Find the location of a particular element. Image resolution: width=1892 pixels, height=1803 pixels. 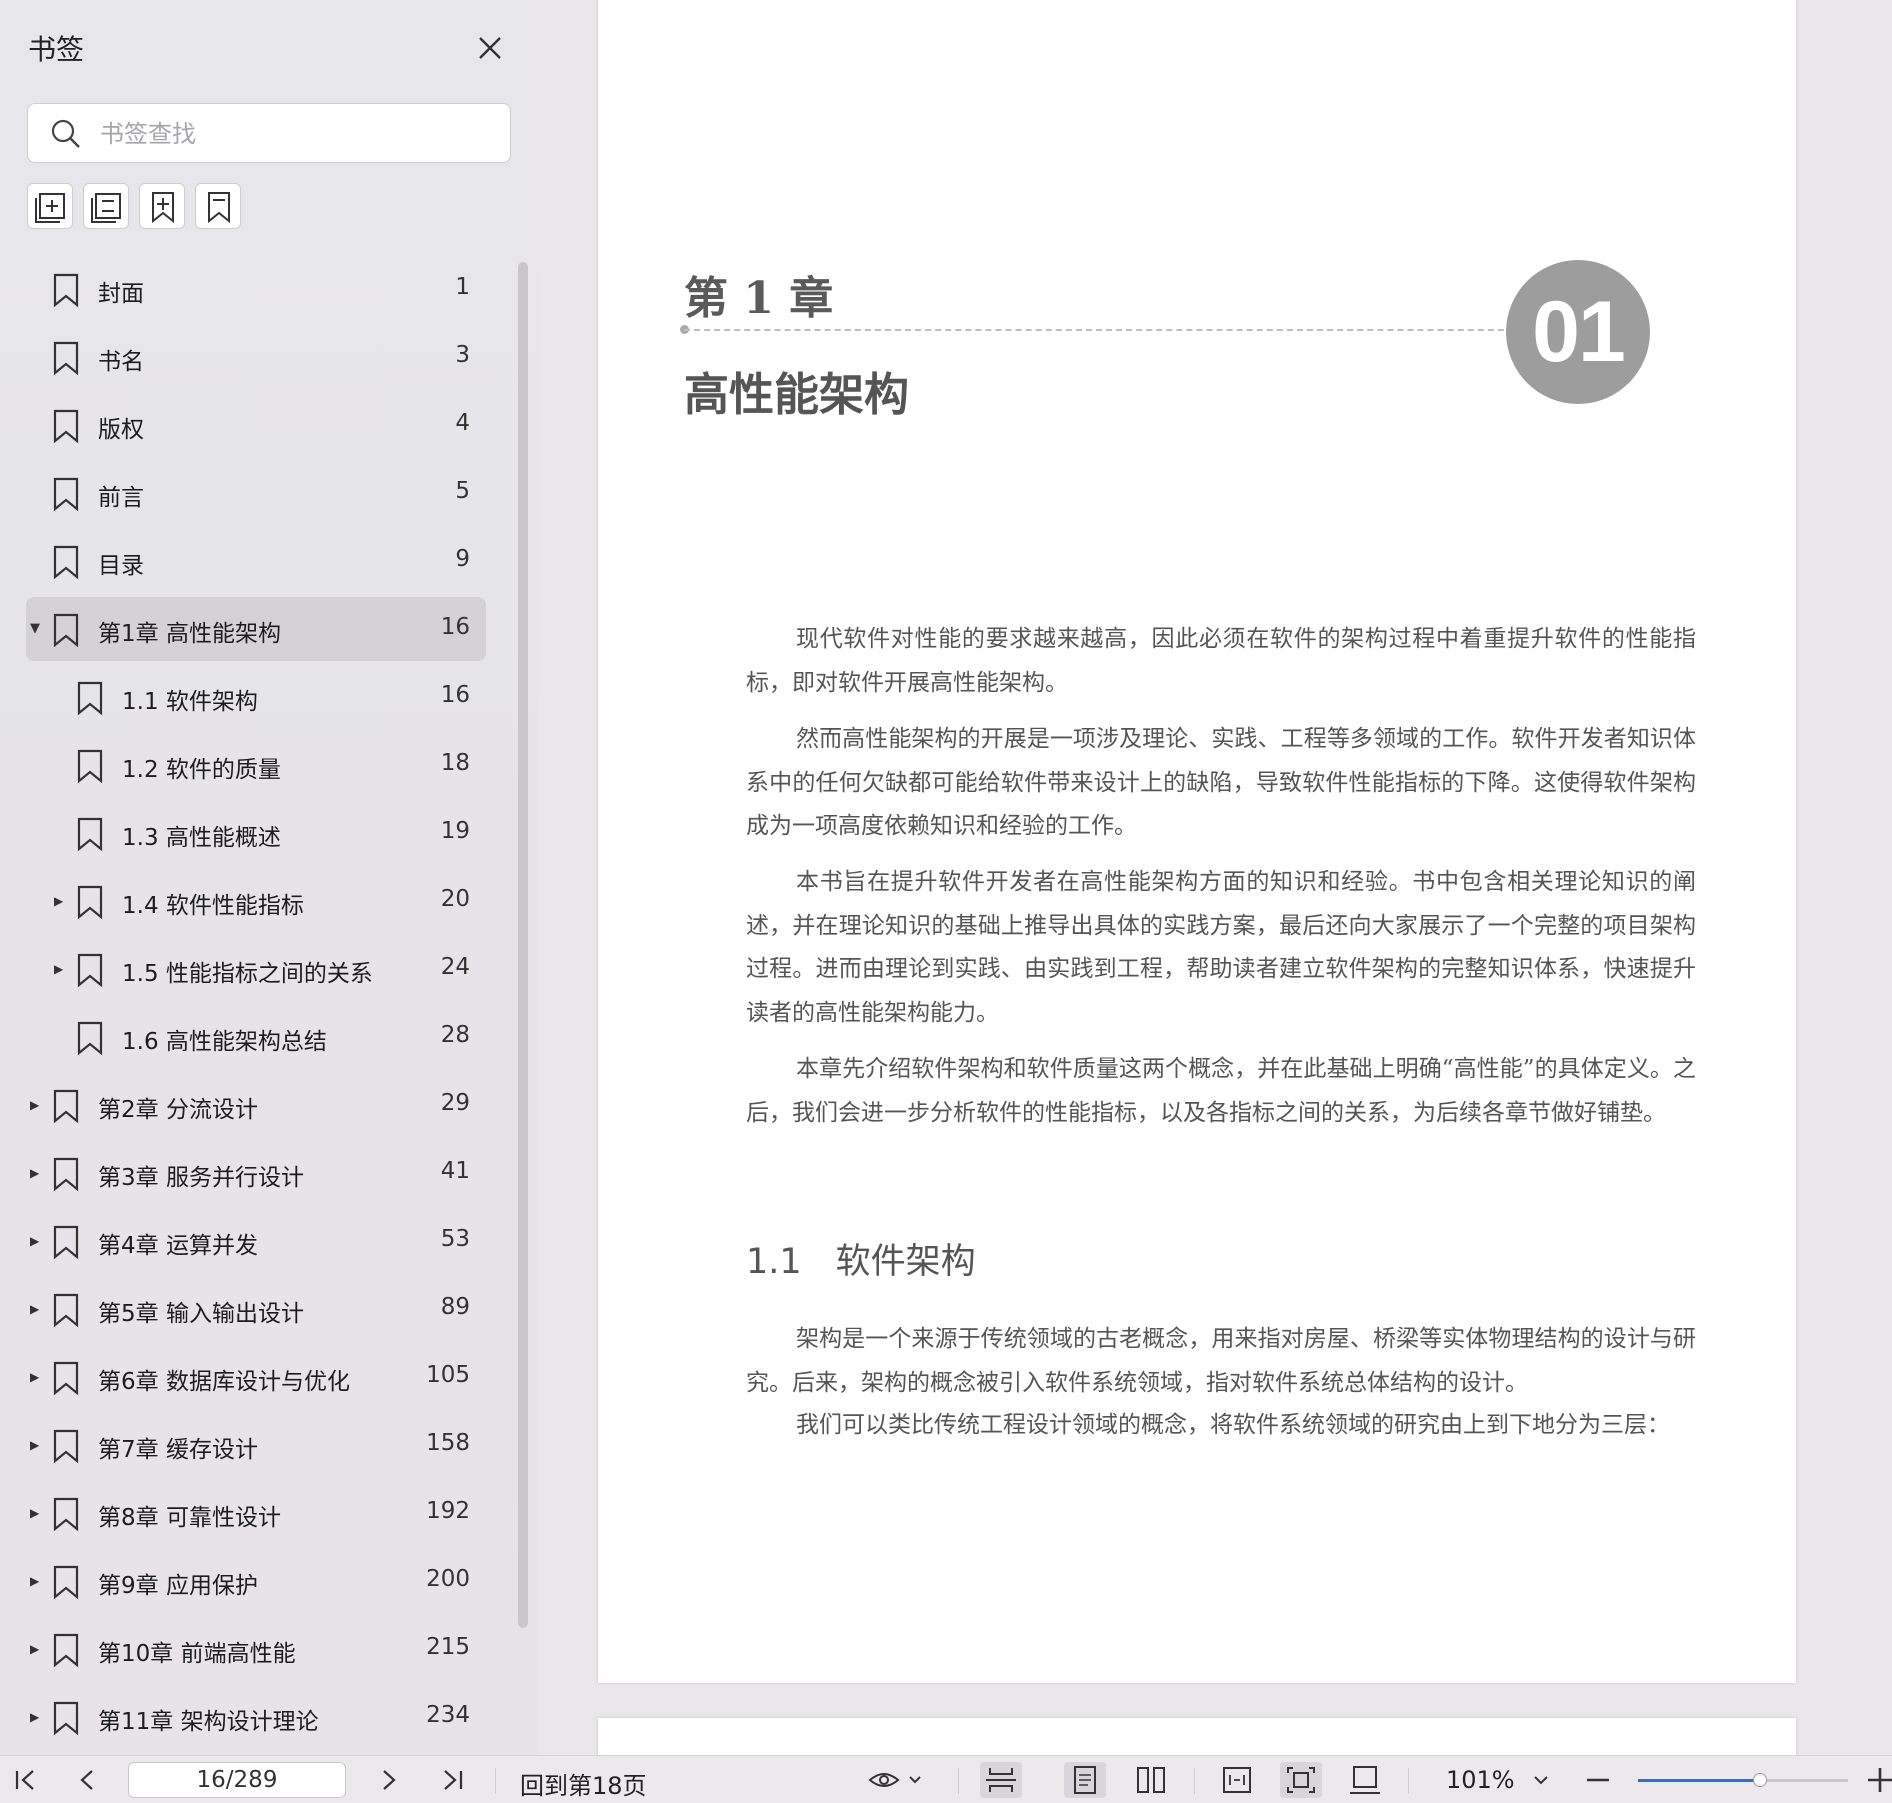

bookmark-item: ▶ 第10章 前端高性能 215 is located at coordinates (256, 1649).